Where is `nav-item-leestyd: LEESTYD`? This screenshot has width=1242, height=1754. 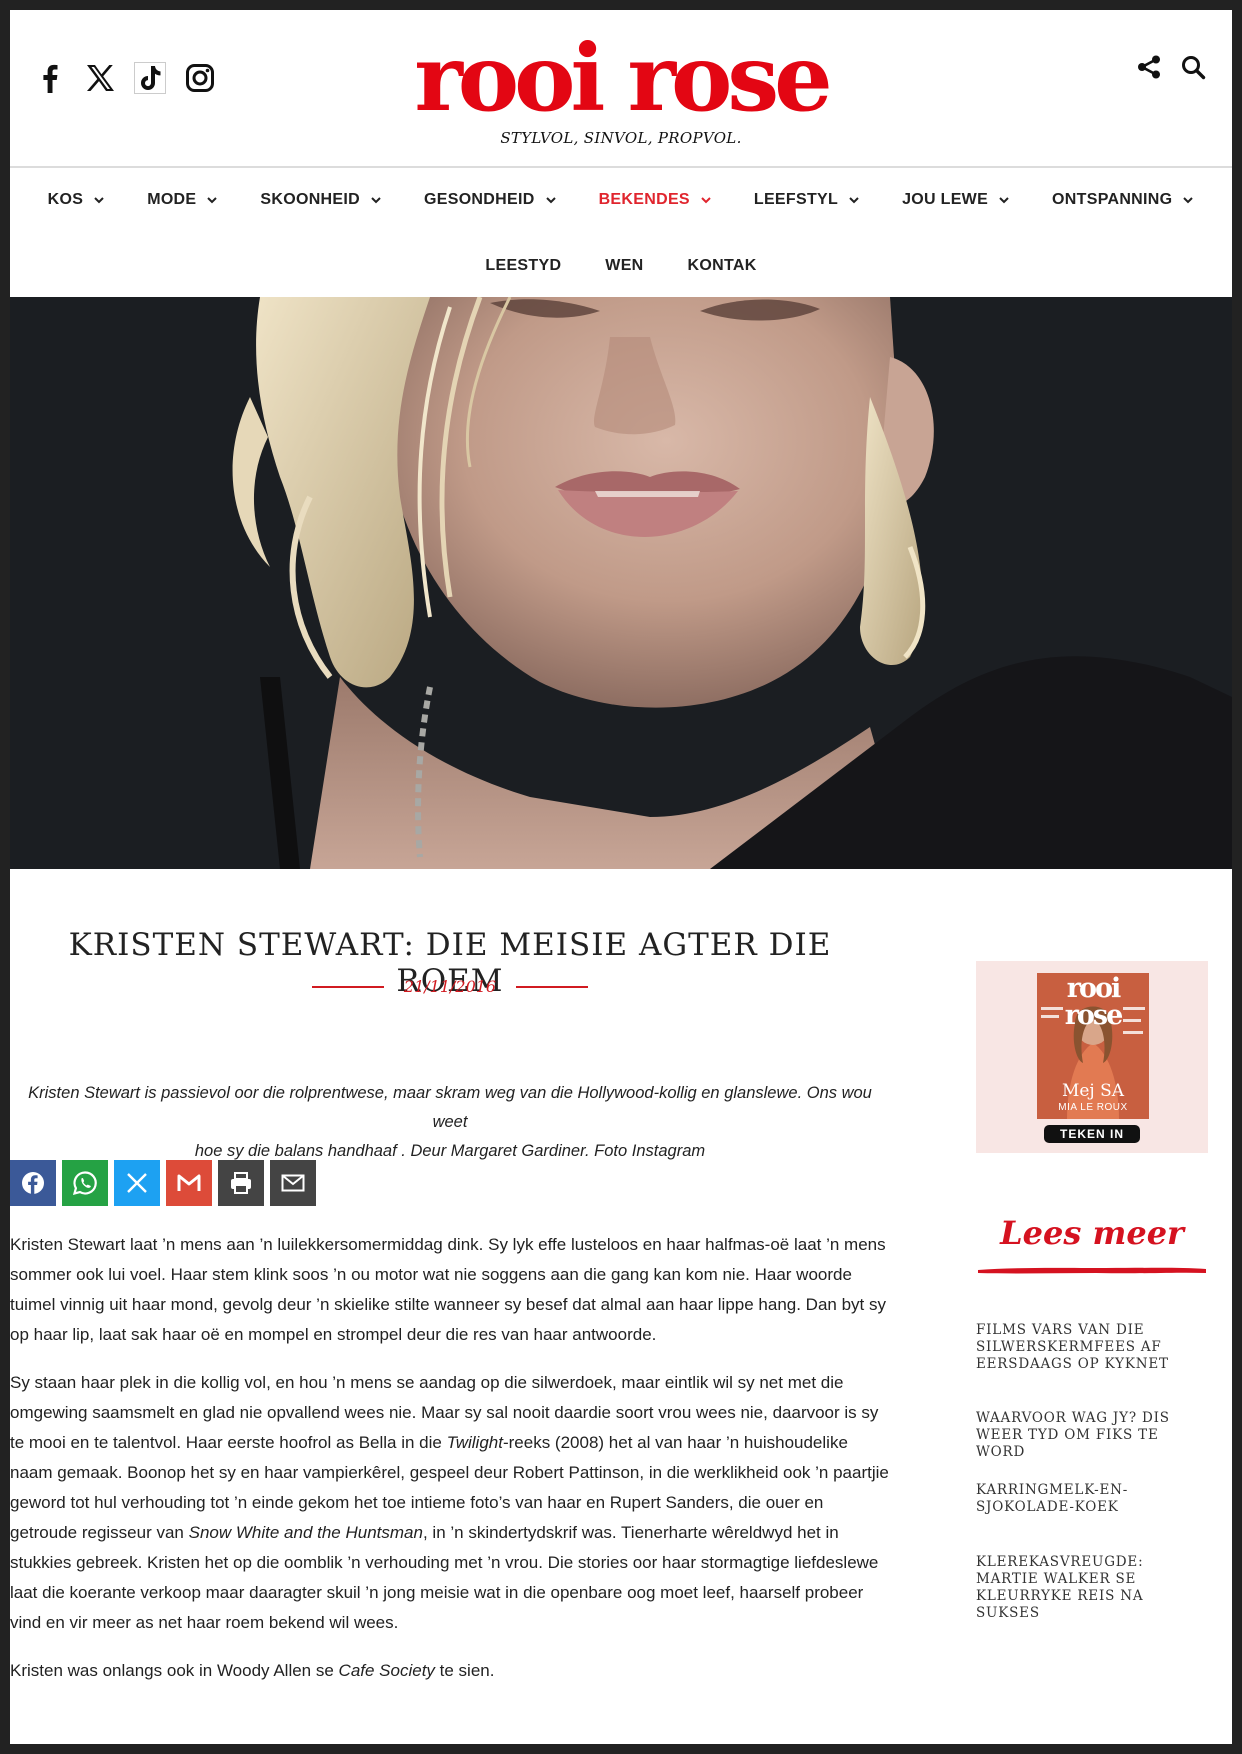
nav-item-leestyd: LEESTYD is located at coordinates (523, 266).